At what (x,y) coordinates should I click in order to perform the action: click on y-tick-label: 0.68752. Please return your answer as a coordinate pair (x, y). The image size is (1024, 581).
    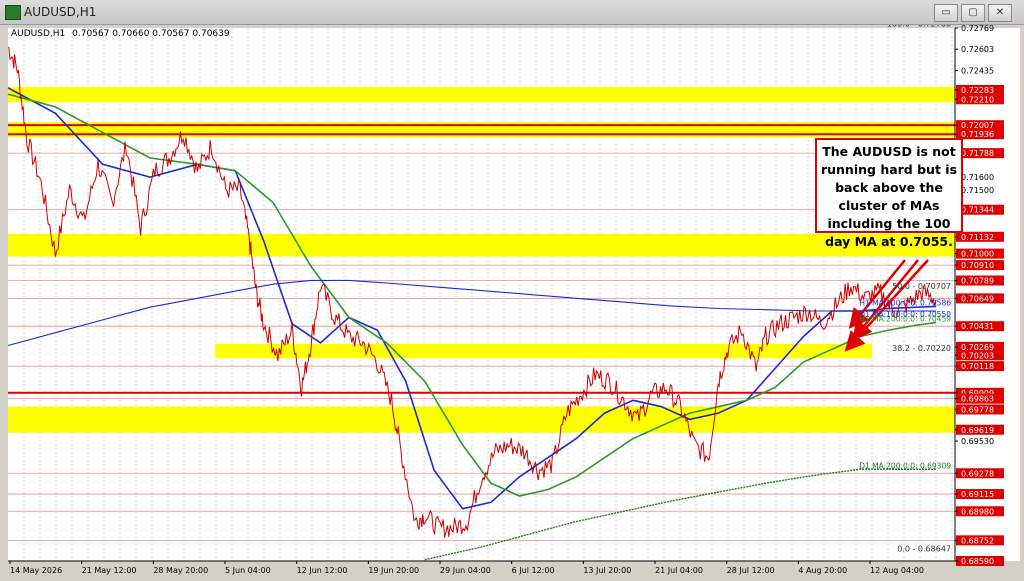
    Looking at the image, I should click on (977, 540).